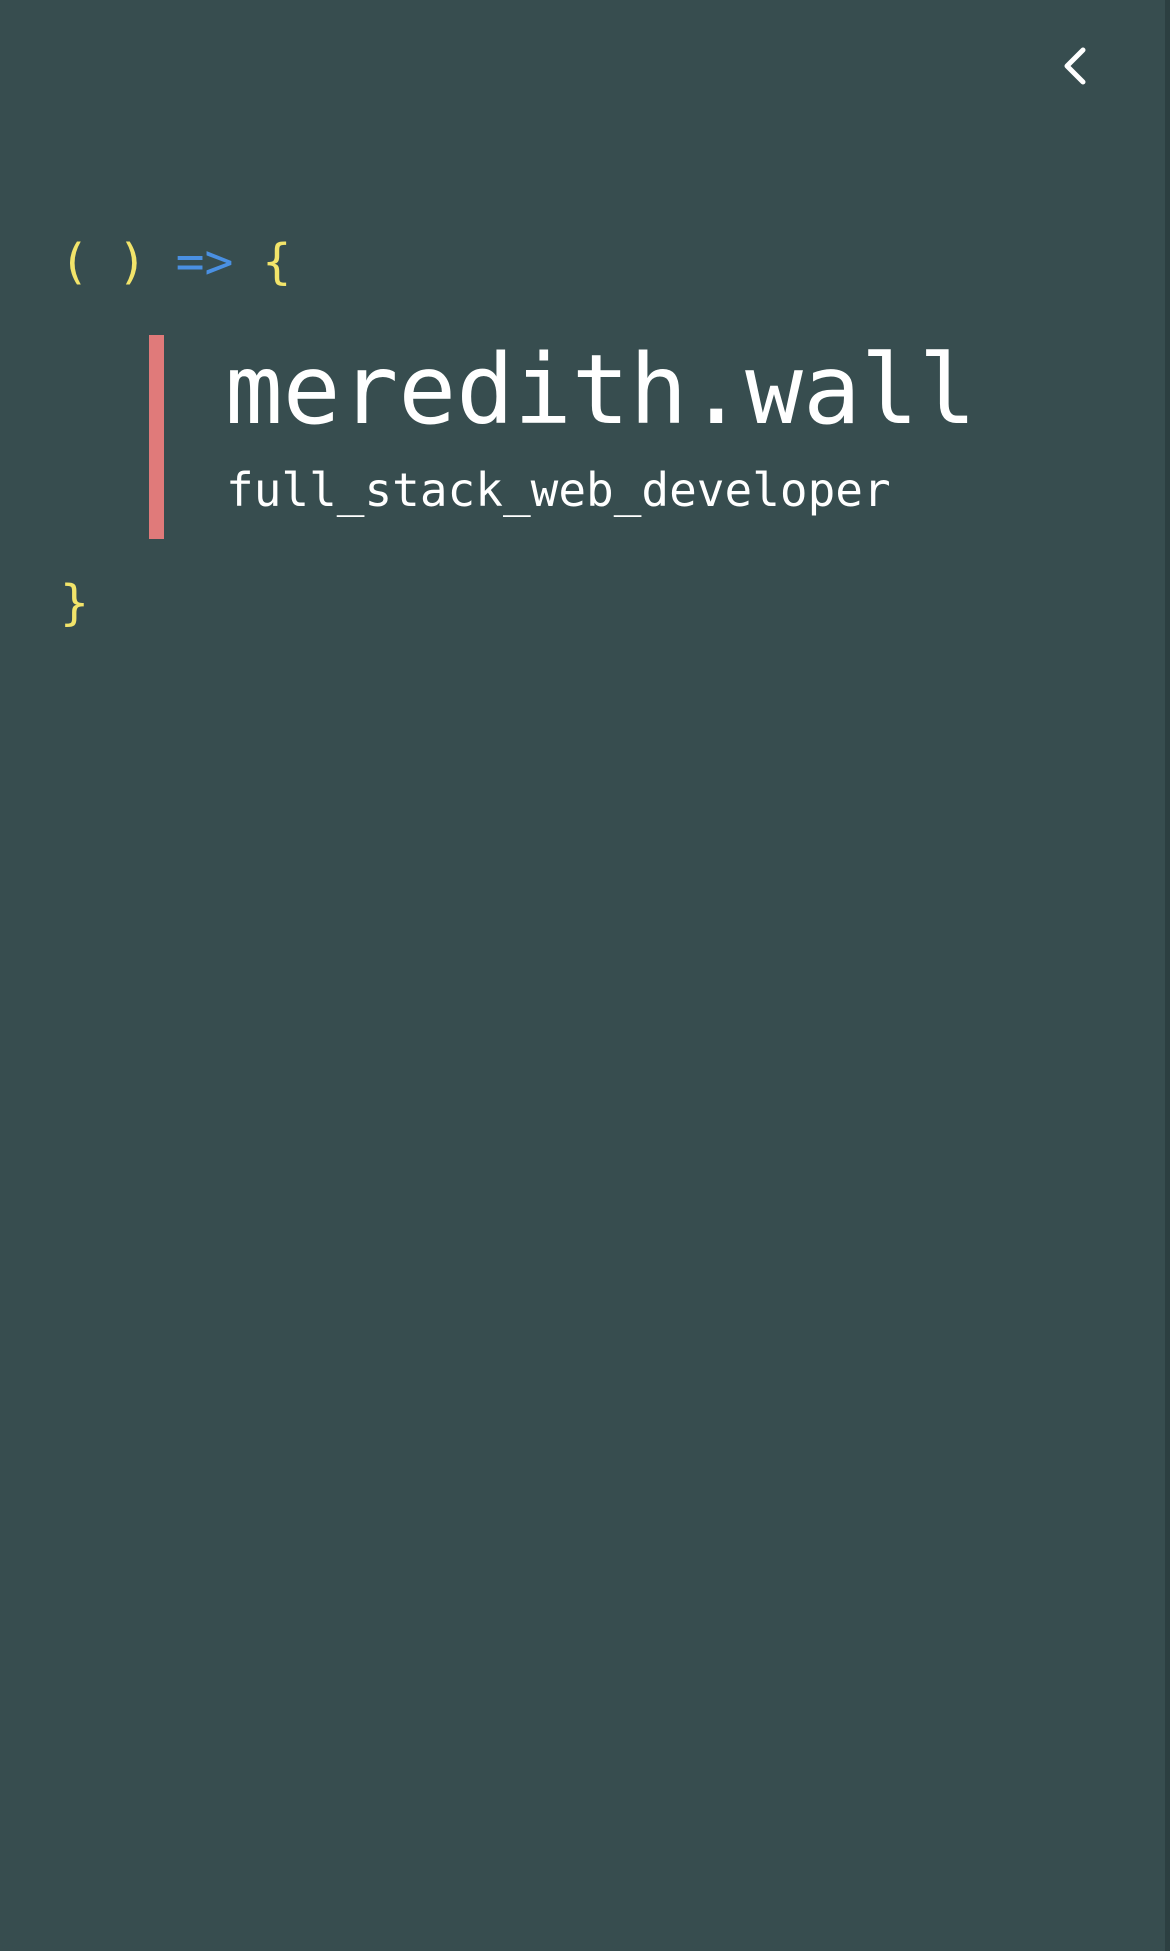 Image resolution: width=1170 pixels, height=1951 pixels. What do you see at coordinates (156, 437) in the screenshot?
I see `accent-bar` at bounding box center [156, 437].